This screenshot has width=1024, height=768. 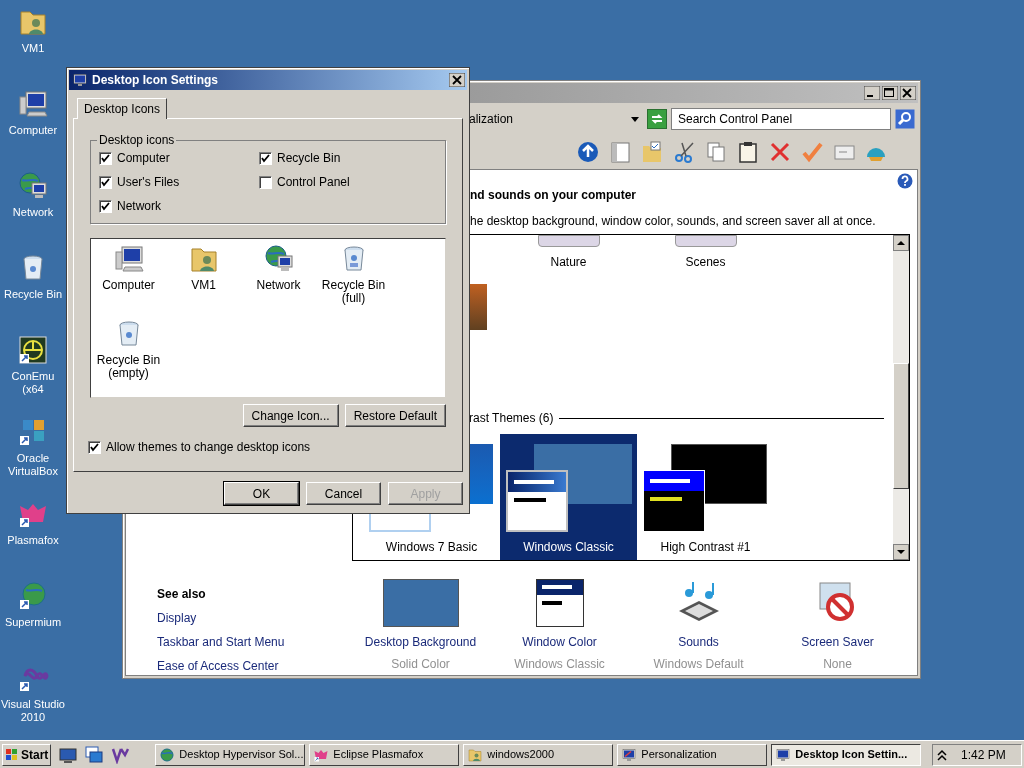 What do you see at coordinates (94, 754) in the screenshot?
I see `window-switch-icon` at bounding box center [94, 754].